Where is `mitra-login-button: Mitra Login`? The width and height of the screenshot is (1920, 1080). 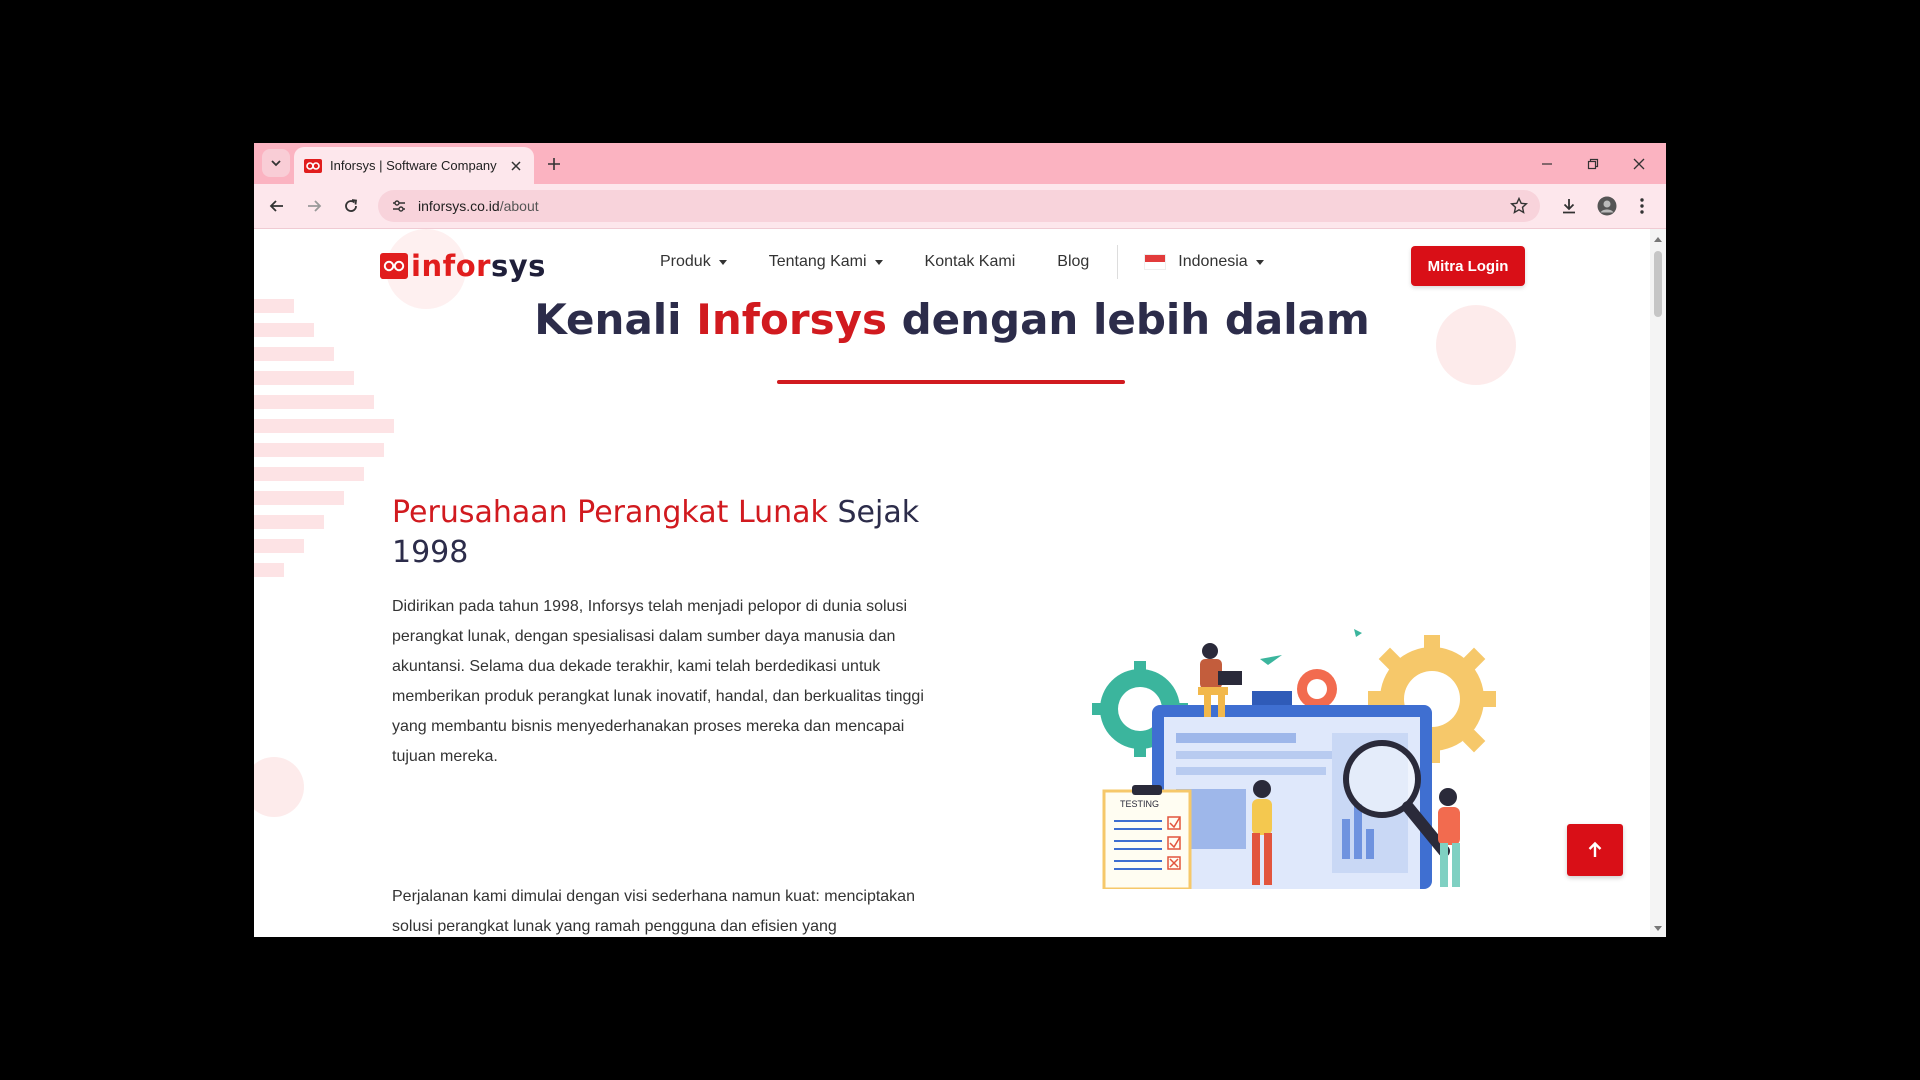
mitra-login-button: Mitra Login is located at coordinates (1468, 266).